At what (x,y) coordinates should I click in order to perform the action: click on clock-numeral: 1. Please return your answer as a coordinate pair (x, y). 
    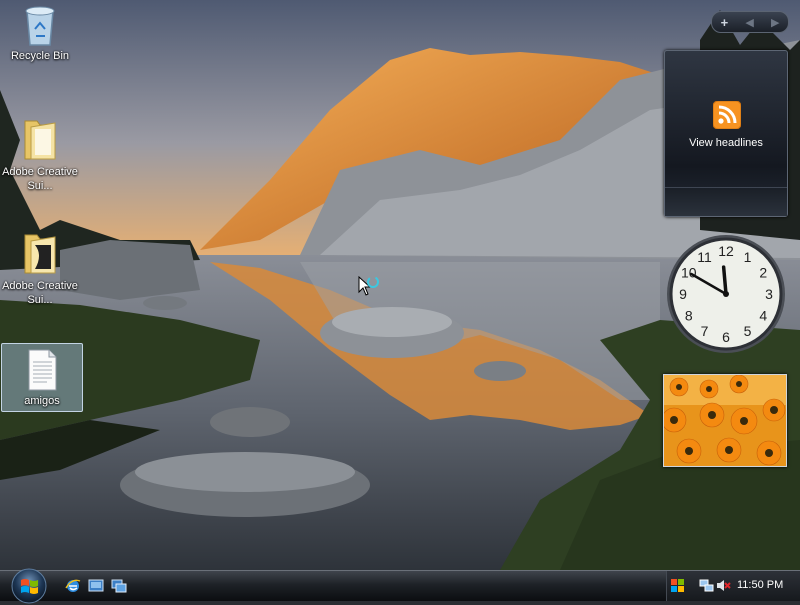
    Looking at the image, I should click on (748, 257).